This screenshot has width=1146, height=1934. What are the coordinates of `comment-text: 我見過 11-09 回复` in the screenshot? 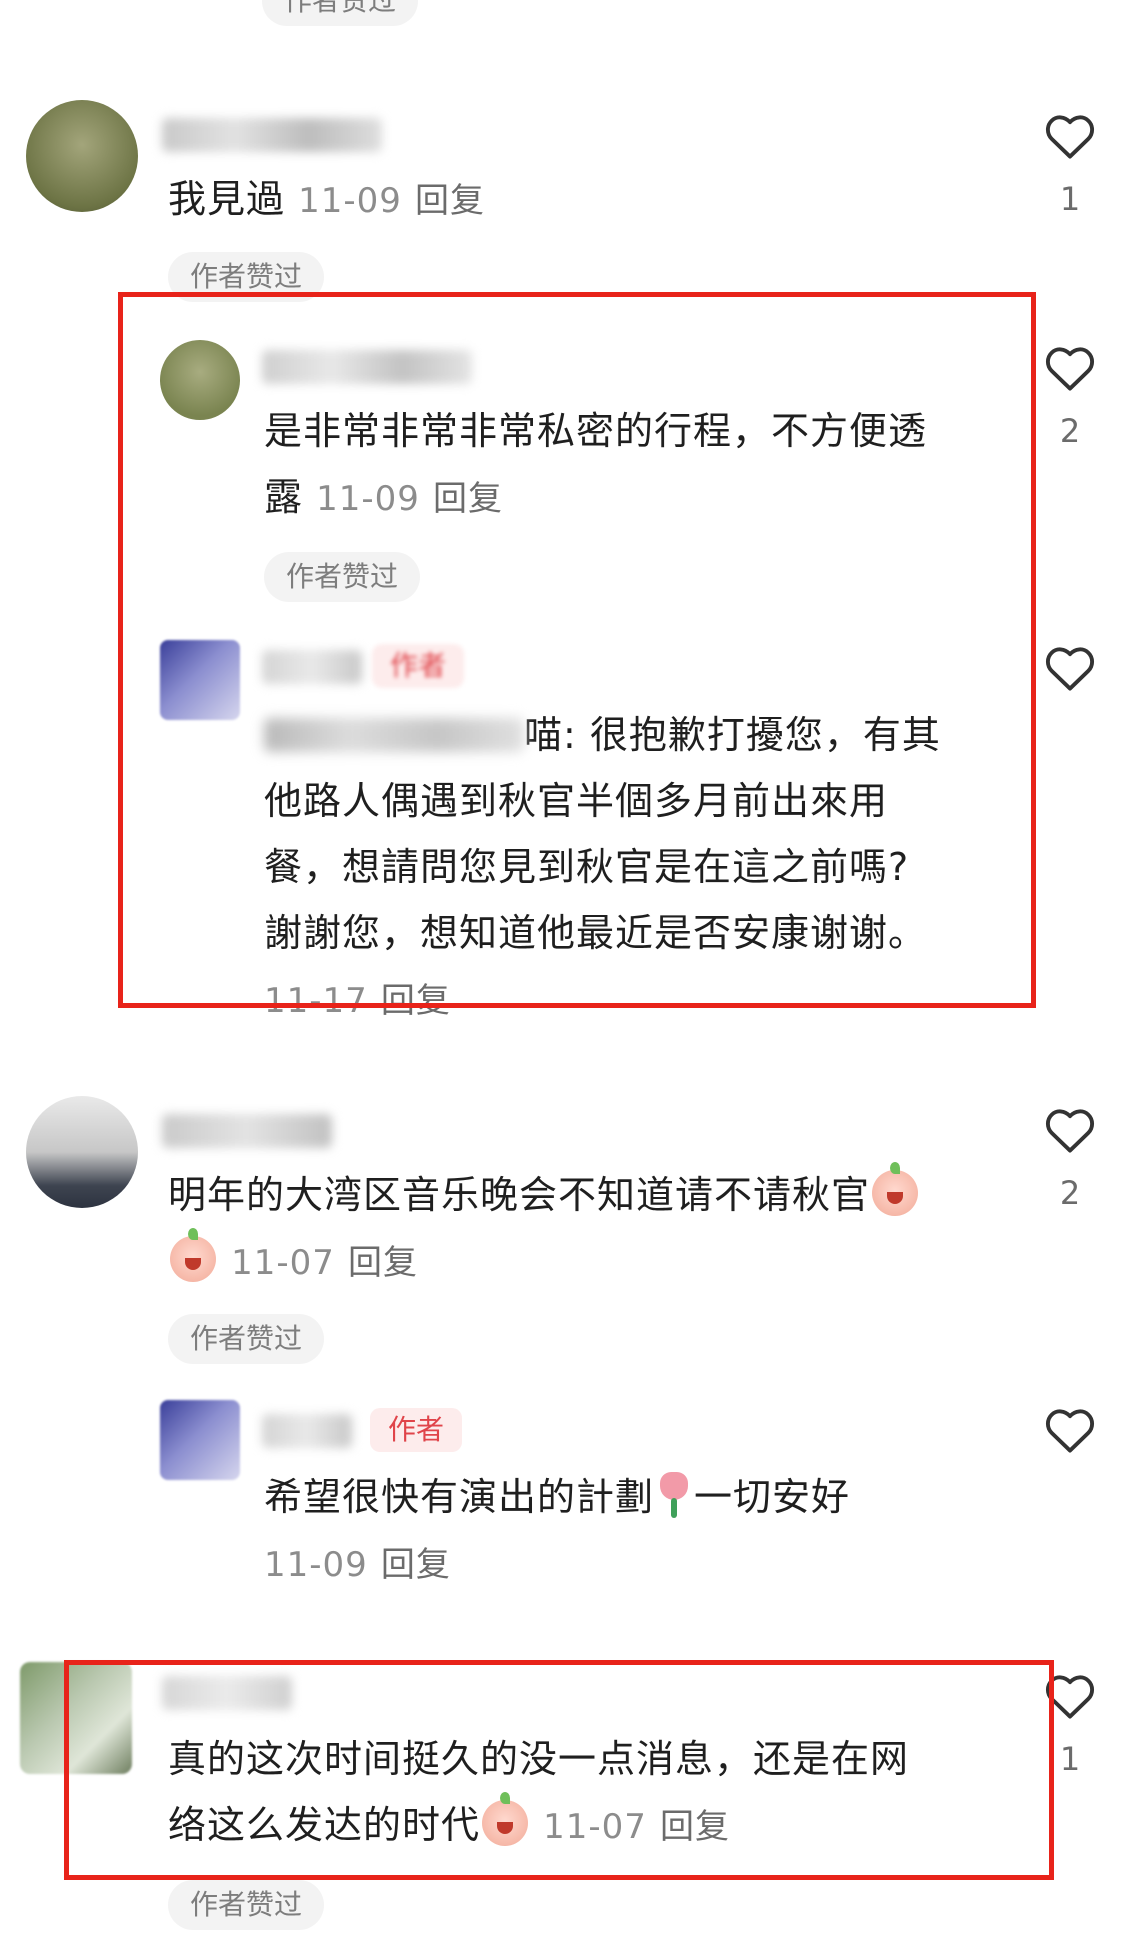 It's located at (326, 199).